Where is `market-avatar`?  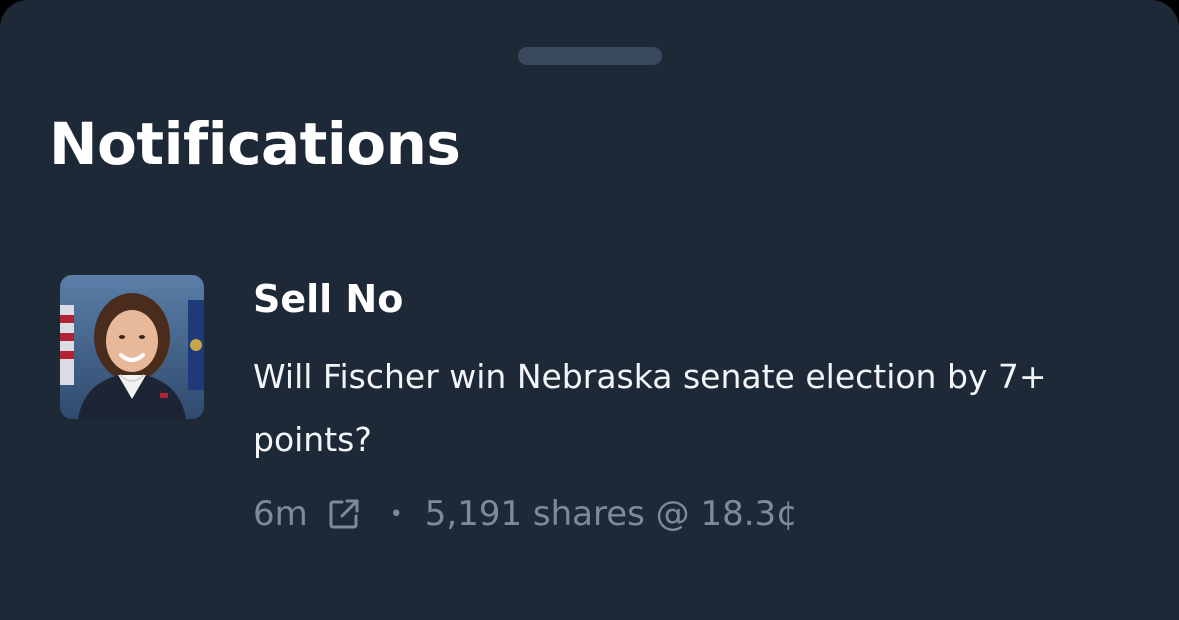
market-avatar is located at coordinates (132, 347).